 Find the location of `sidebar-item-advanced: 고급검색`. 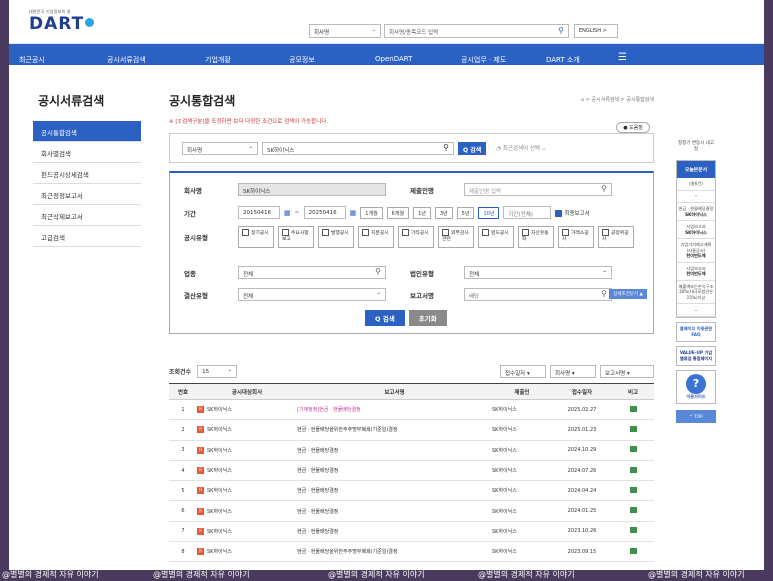

sidebar-item-advanced: 고급검색 is located at coordinates (87, 236).